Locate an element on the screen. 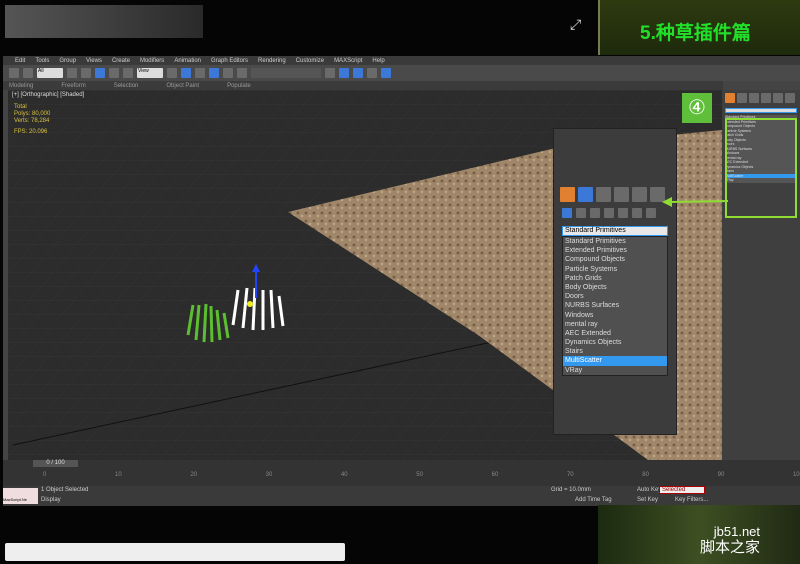 Image resolution: width=800 pixels, height=564 pixels. stat-total: Total is located at coordinates (20, 107).